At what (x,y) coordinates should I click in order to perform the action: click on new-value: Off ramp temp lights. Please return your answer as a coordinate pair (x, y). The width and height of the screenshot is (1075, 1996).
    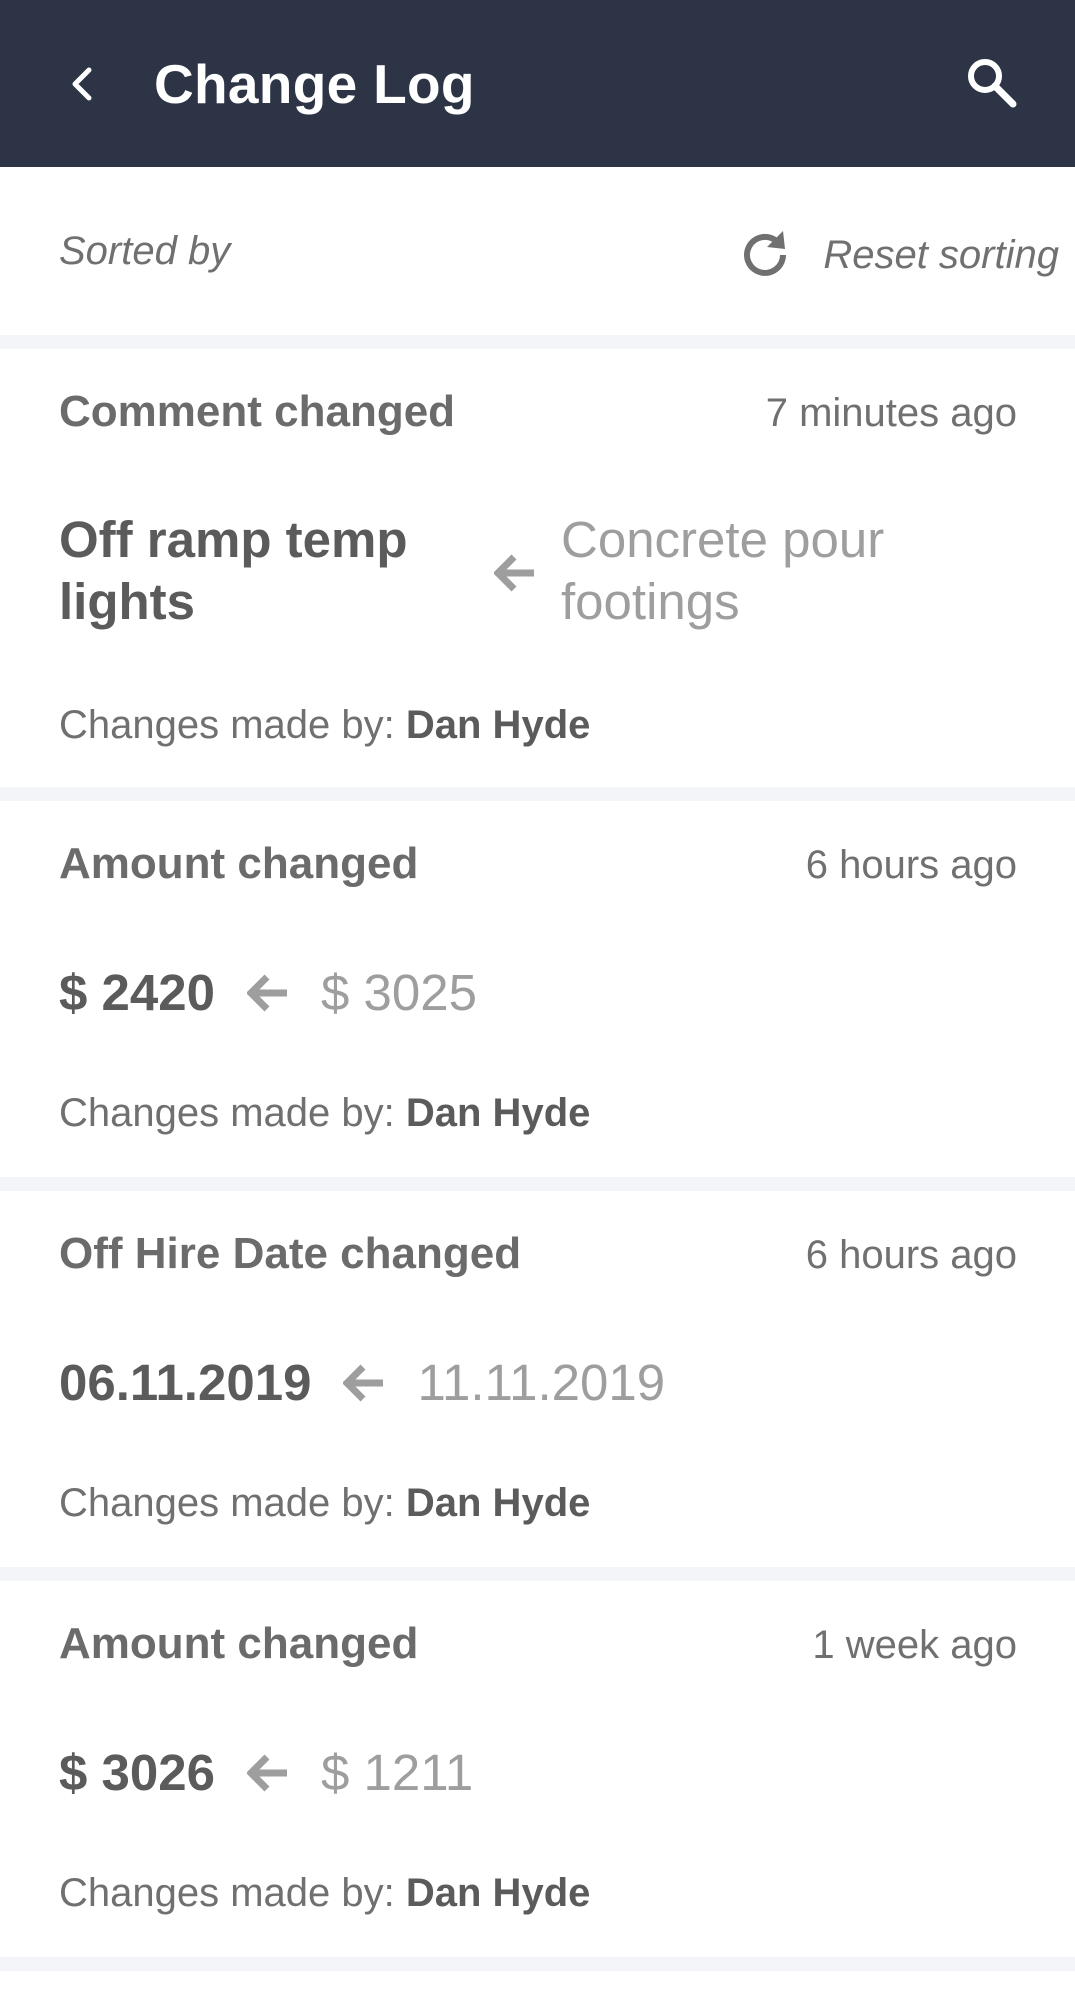
    Looking at the image, I should click on (233, 570).